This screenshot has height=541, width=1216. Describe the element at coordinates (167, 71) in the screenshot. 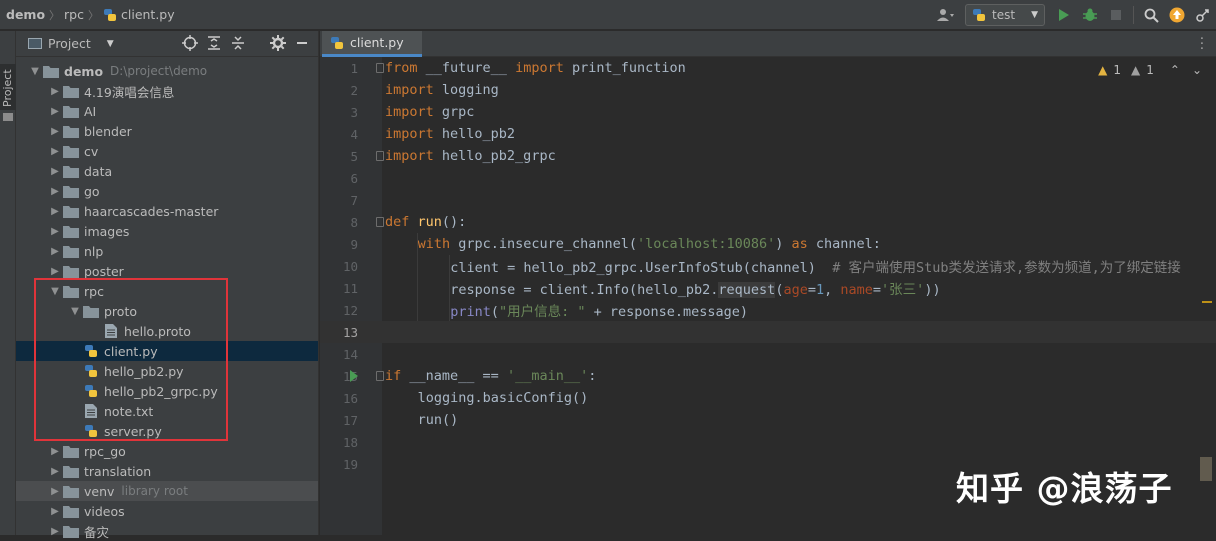

I see `tree-item: ▼ demo D:\project\demo` at that location.